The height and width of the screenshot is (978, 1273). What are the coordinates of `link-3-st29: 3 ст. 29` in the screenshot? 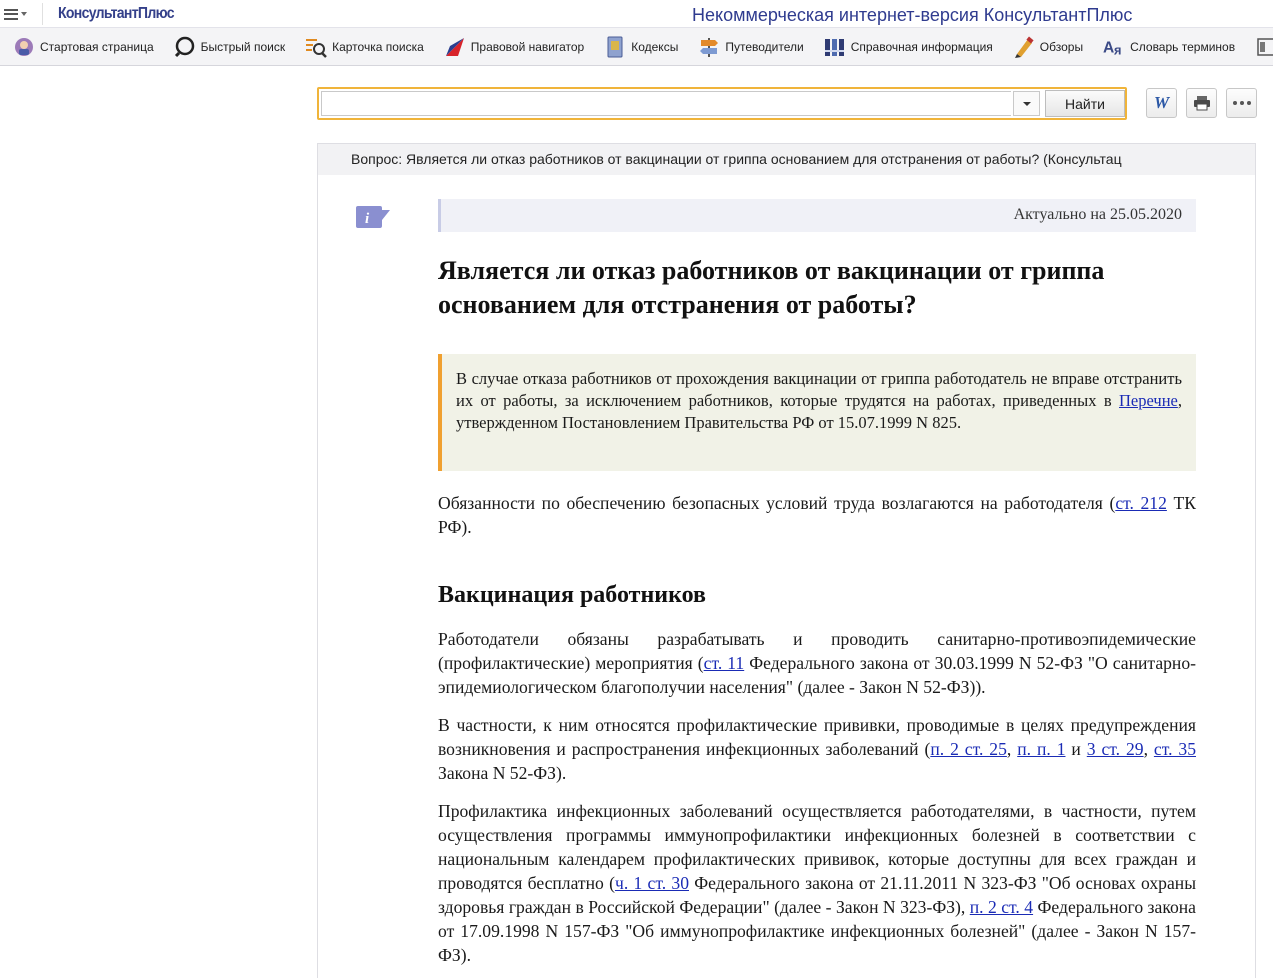 It's located at (1115, 749).